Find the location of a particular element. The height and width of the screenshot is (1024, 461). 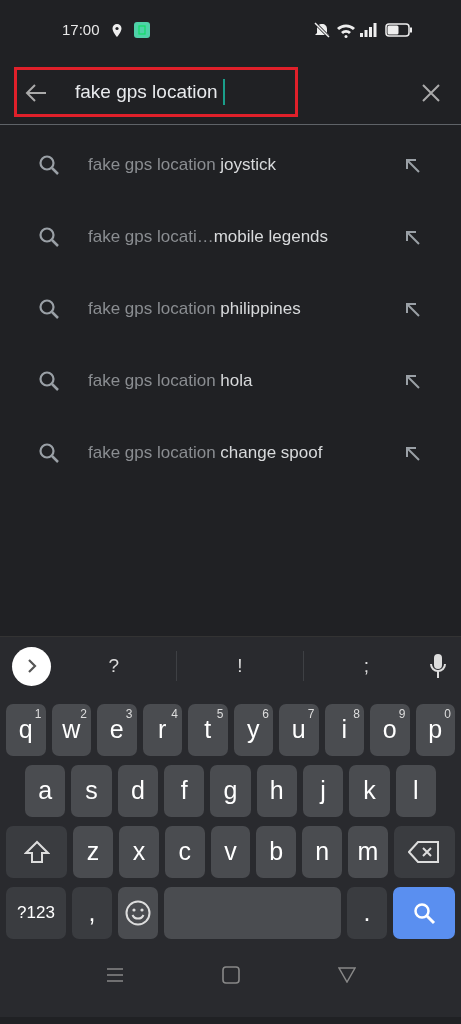

smiley-icon is located at coordinates (138, 913).